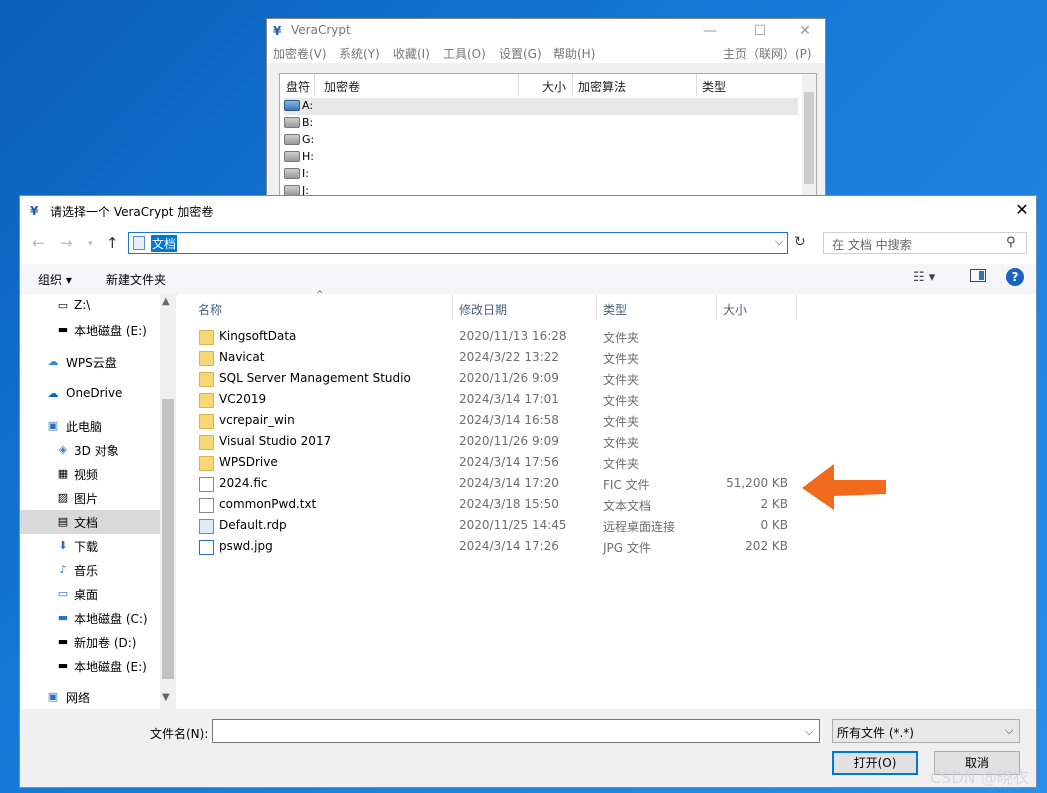 This screenshot has height=793, width=1047. Describe the element at coordinates (574, 53) in the screenshot. I see `menu-help: 帮助(H)` at that location.